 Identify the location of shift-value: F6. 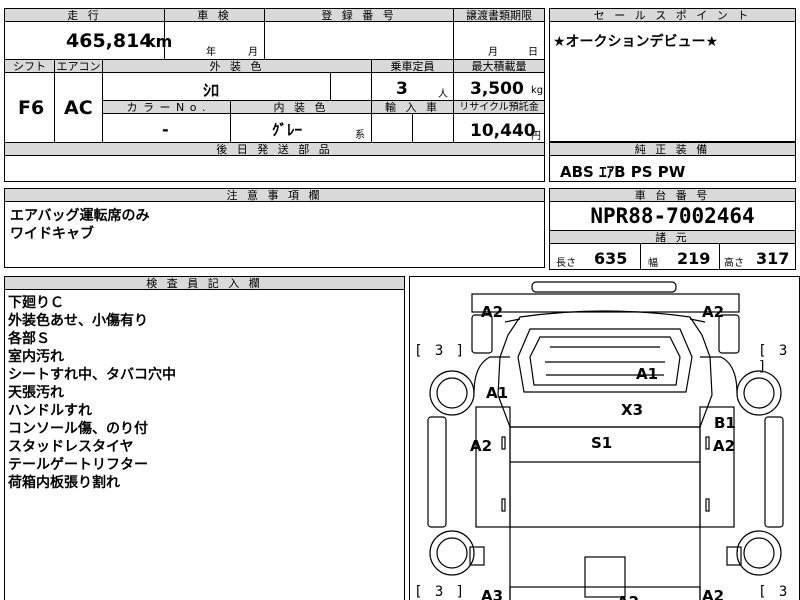
(31, 108).